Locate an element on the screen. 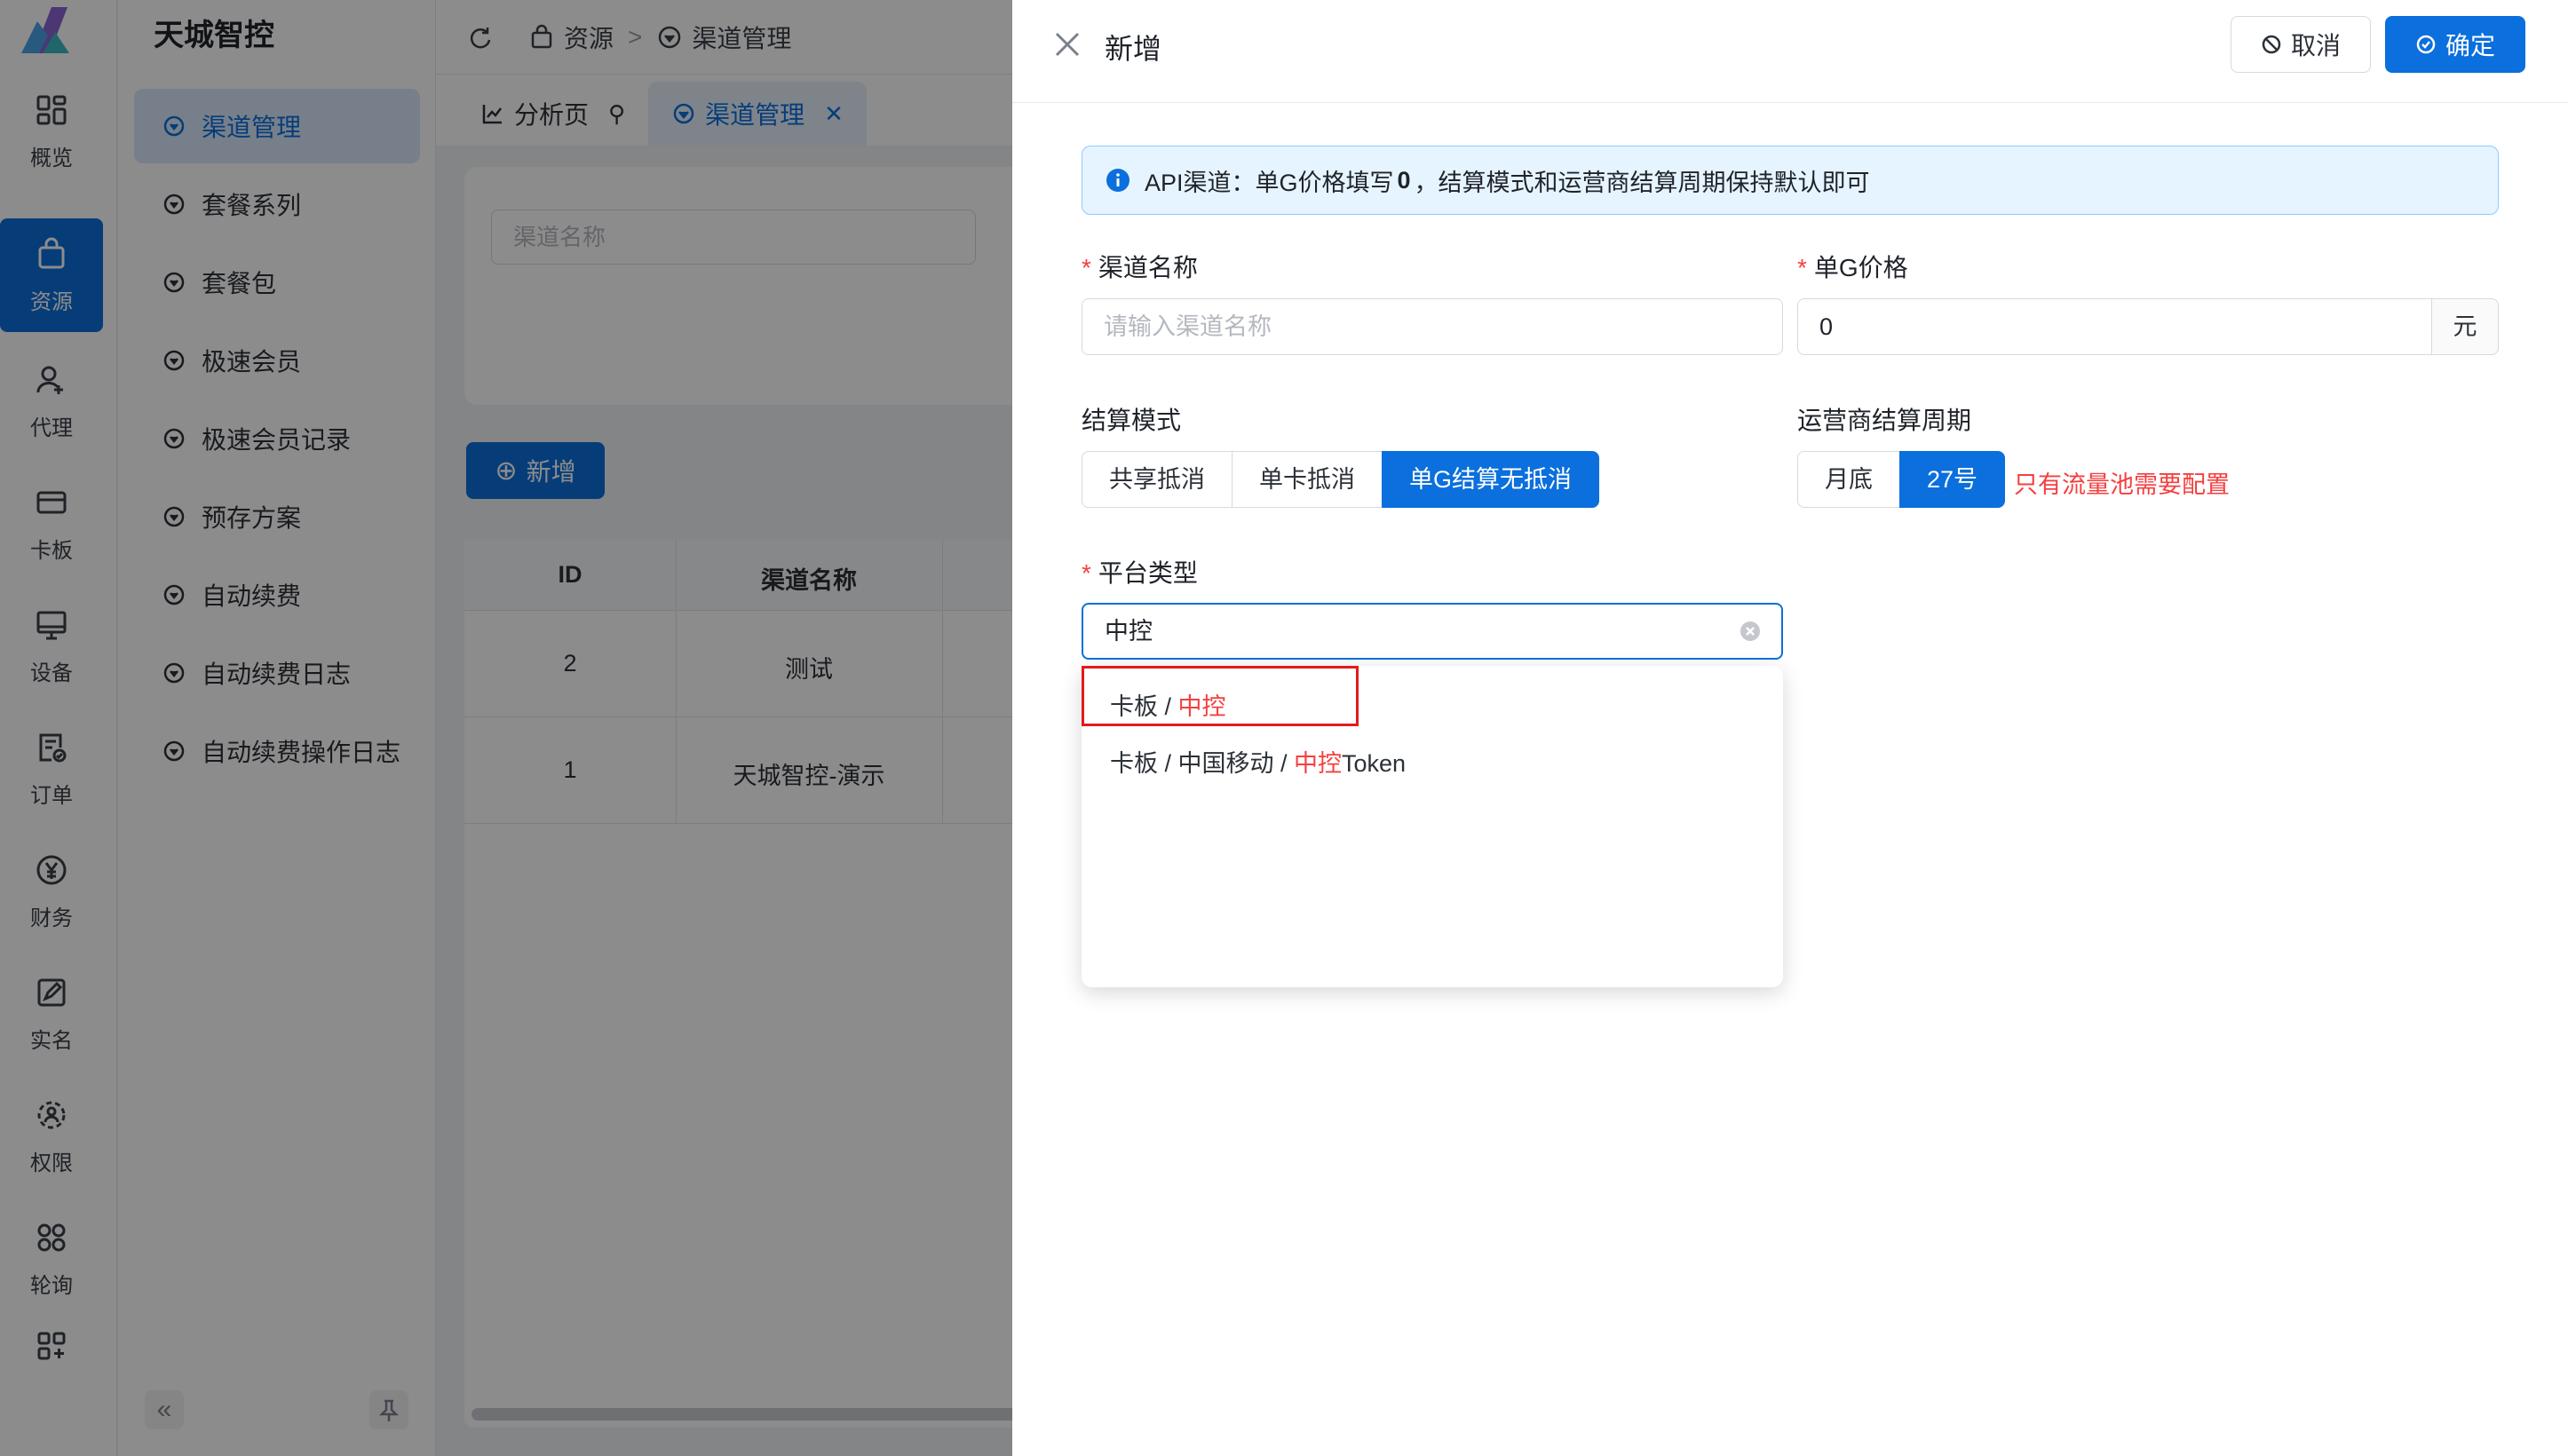 This screenshot has height=1456, width=2568. unit-price-input: 0 is located at coordinates (2115, 326).